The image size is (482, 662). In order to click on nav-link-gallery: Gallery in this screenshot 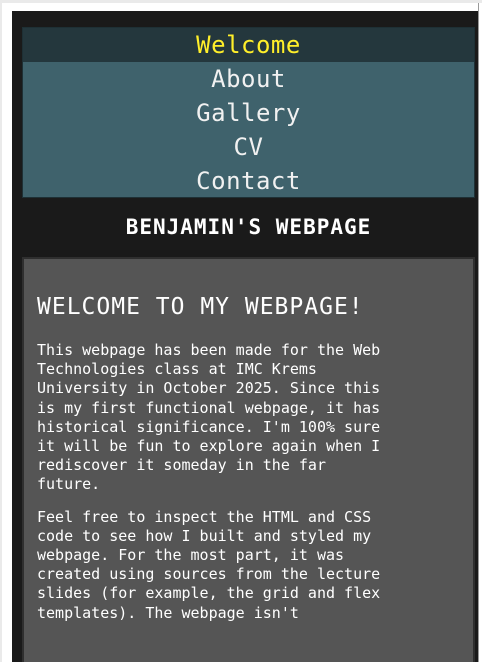, I will do `click(248, 113)`.